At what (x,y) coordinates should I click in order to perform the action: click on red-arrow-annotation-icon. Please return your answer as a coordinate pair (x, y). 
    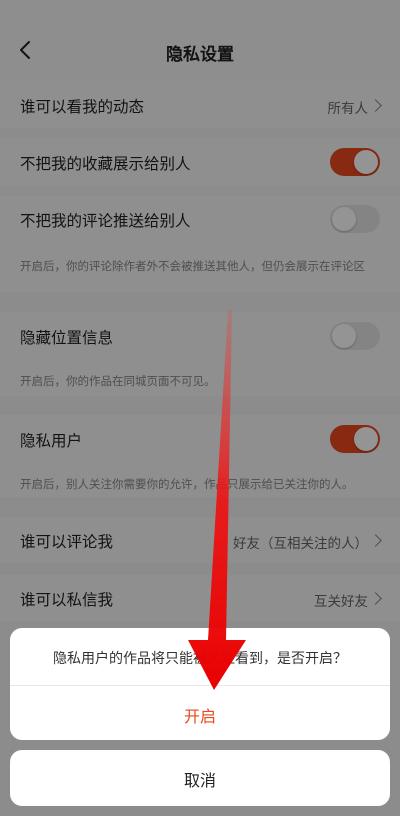
    Looking at the image, I should click on (217, 500).